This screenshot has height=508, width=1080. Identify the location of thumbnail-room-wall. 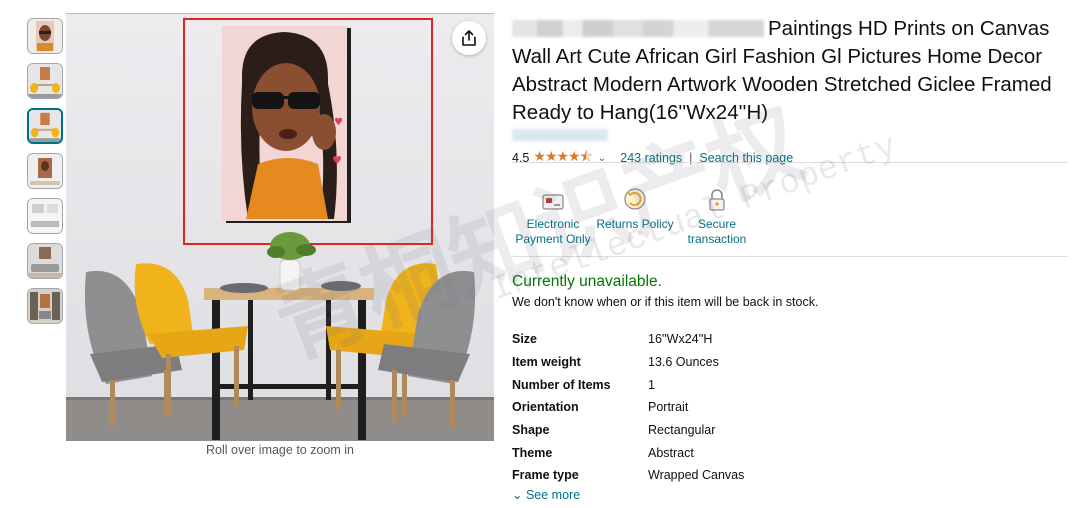
(45, 216).